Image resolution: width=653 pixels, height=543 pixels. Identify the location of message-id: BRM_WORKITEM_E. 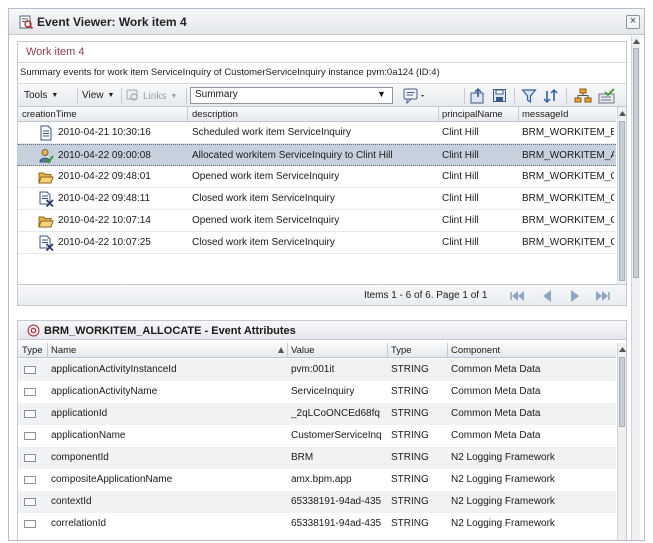
(568, 132).